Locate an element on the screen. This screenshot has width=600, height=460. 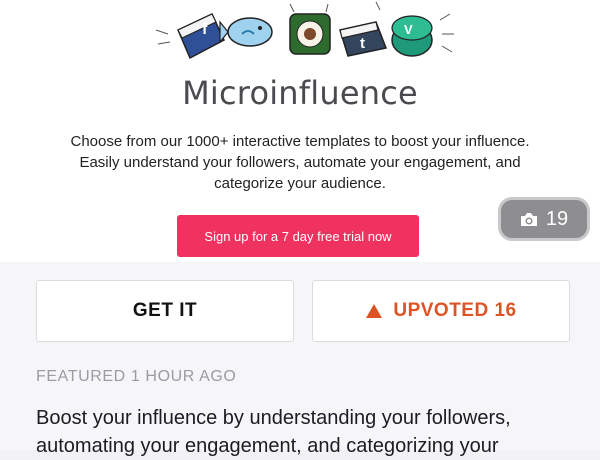
get-it-label: GET IT is located at coordinates (165, 310).